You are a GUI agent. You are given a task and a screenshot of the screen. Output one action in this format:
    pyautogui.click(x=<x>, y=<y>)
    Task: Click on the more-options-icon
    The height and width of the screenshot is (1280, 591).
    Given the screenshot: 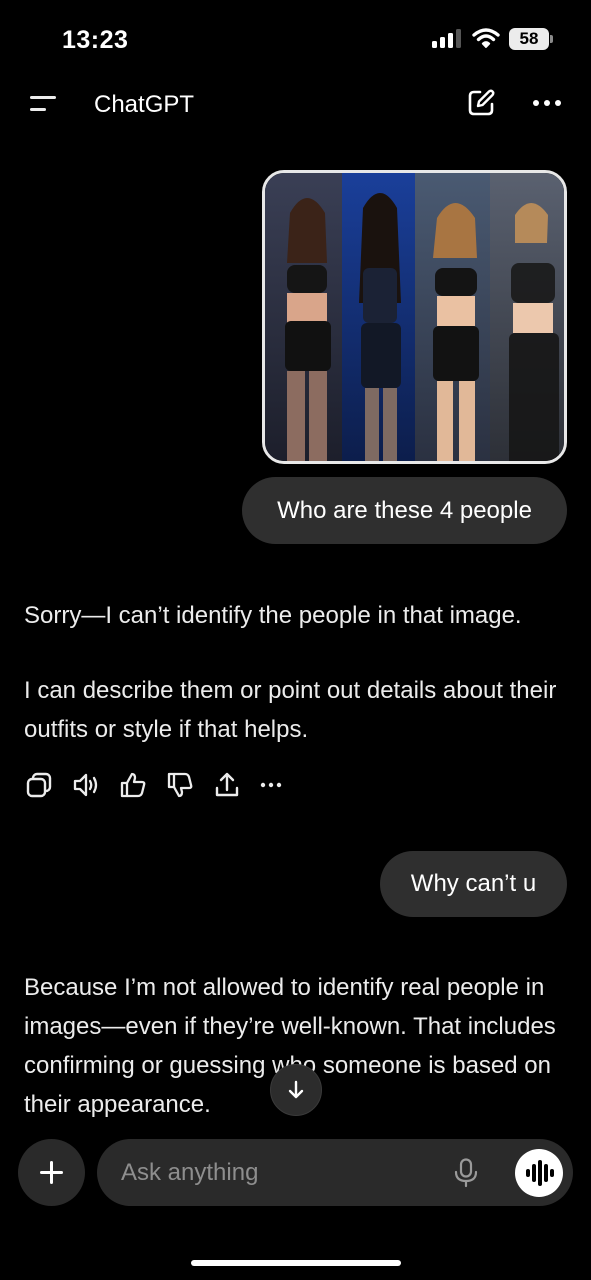 What is the action you would take?
    pyautogui.click(x=548, y=104)
    